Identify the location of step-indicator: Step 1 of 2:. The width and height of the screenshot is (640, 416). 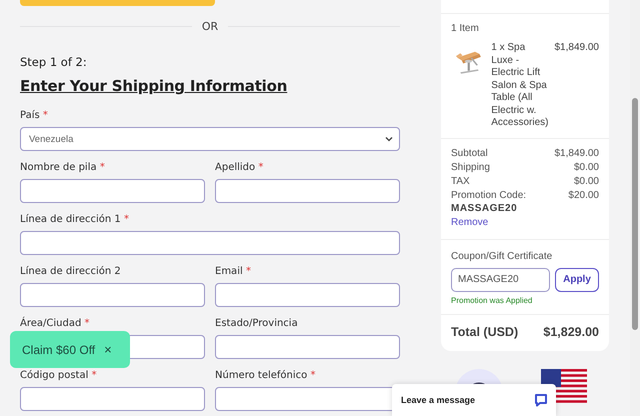
(54, 62).